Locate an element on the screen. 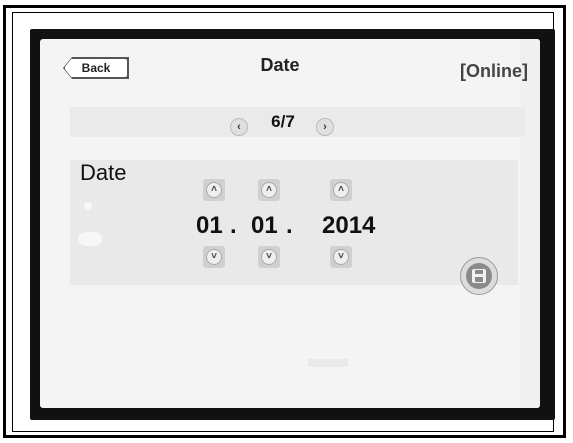  month-up-button: ˄ is located at coordinates (269, 190).